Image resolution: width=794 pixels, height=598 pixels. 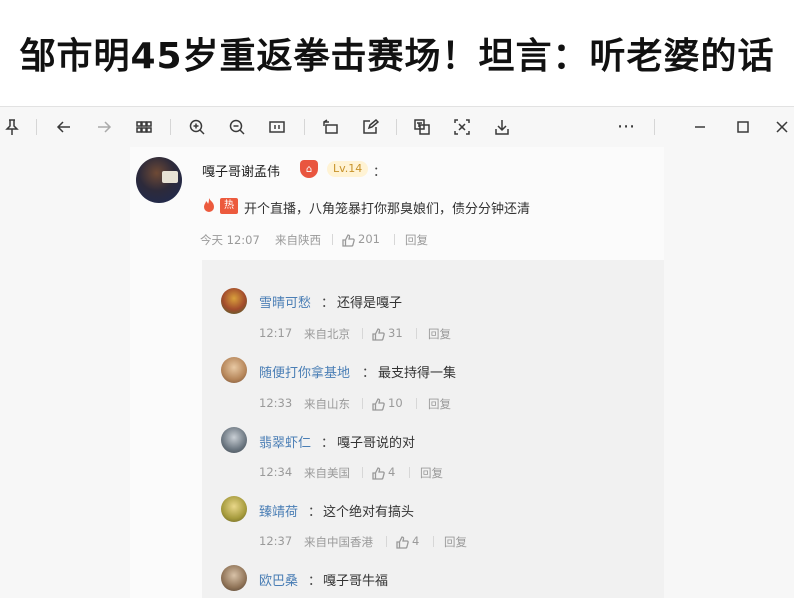 I want to click on reply-text: 嘎子哥牛福, so click(x=356, y=581).